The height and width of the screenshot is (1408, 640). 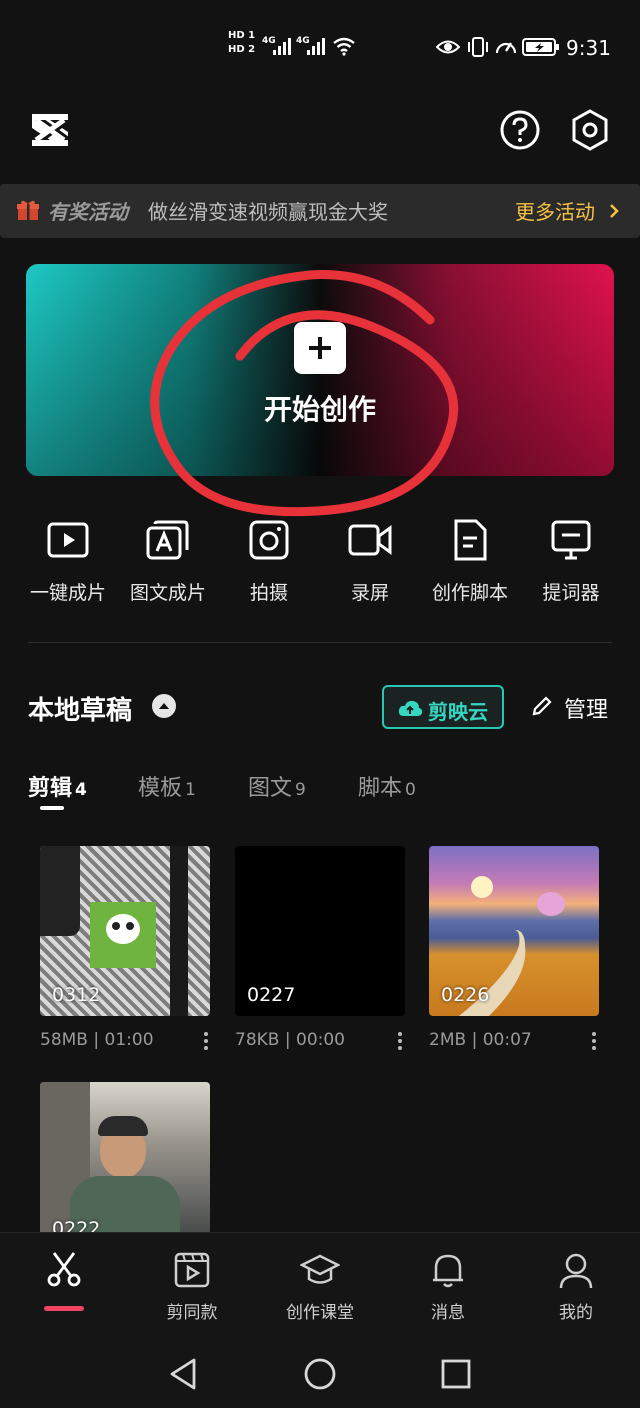 What do you see at coordinates (68, 540) in the screenshot?
I see `play-square-icon` at bounding box center [68, 540].